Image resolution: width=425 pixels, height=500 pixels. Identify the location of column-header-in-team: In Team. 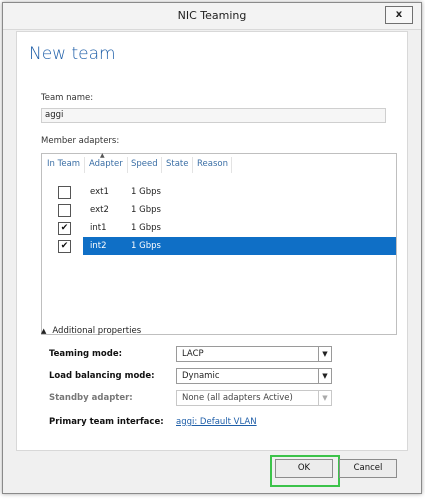
(63, 164).